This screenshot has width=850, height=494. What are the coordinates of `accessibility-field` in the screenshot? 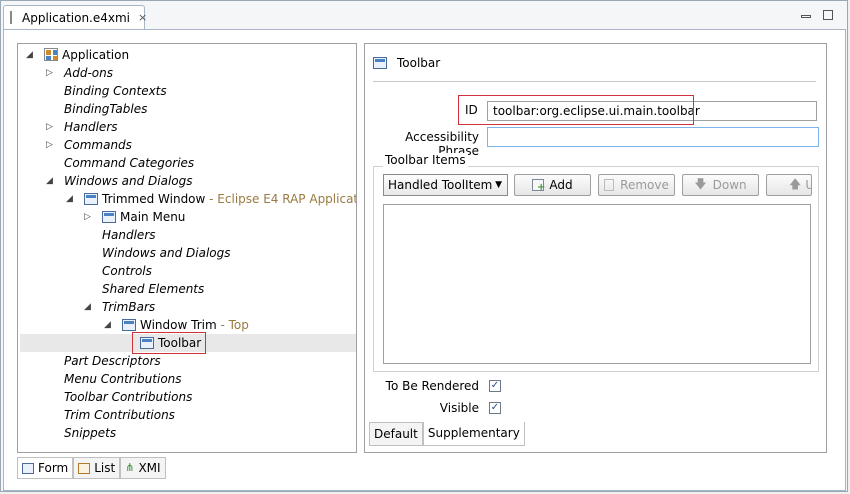 It's located at (653, 137).